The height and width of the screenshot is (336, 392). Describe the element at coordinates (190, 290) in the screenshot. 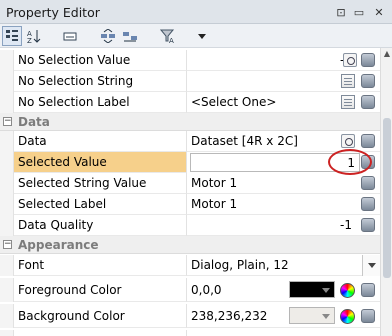

I see `property-row: Foreground Color 0,0,0` at that location.